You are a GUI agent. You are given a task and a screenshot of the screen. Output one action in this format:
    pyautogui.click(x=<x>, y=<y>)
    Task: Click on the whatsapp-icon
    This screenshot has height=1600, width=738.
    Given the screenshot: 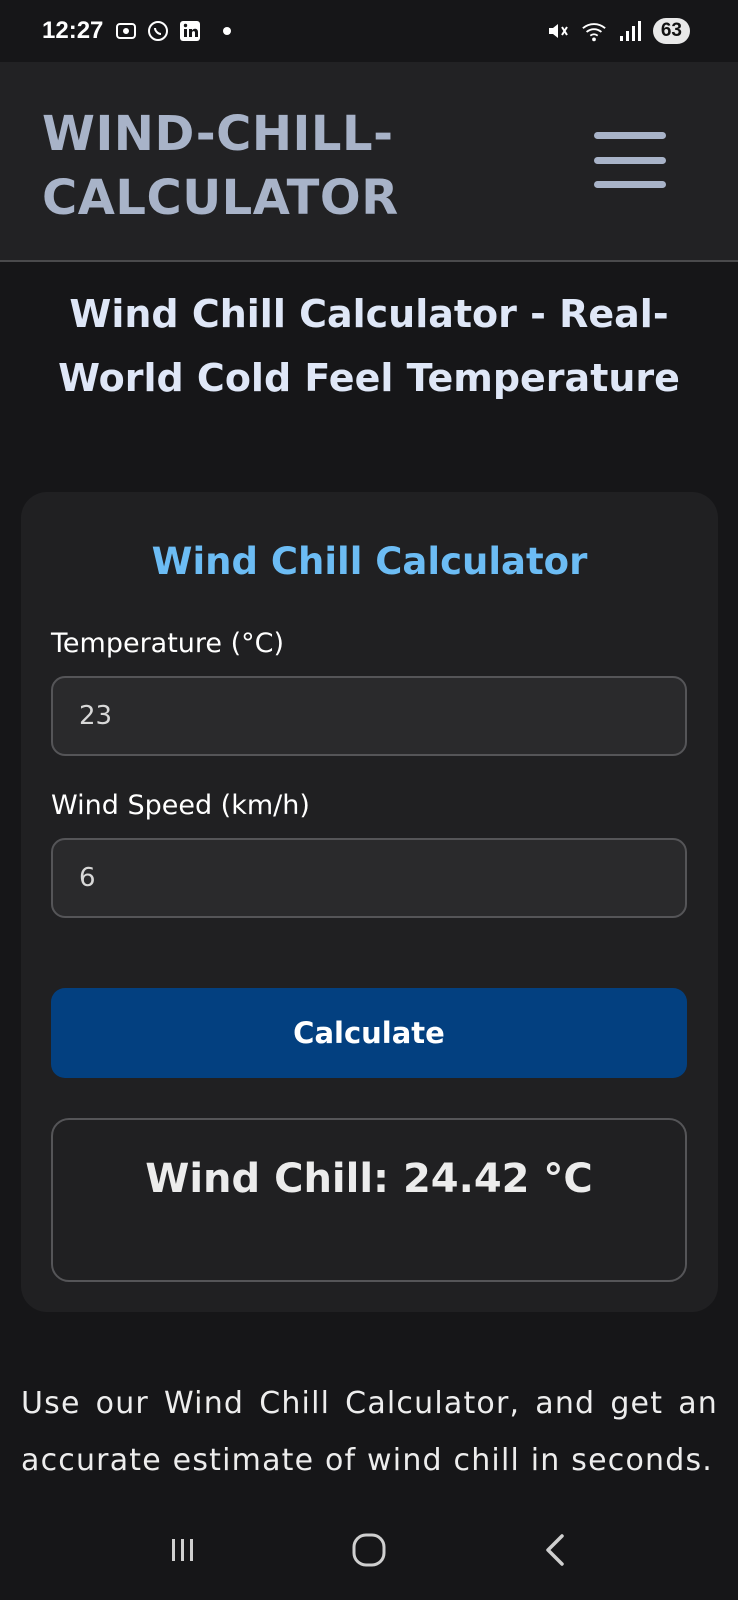 What is the action you would take?
    pyautogui.click(x=158, y=31)
    